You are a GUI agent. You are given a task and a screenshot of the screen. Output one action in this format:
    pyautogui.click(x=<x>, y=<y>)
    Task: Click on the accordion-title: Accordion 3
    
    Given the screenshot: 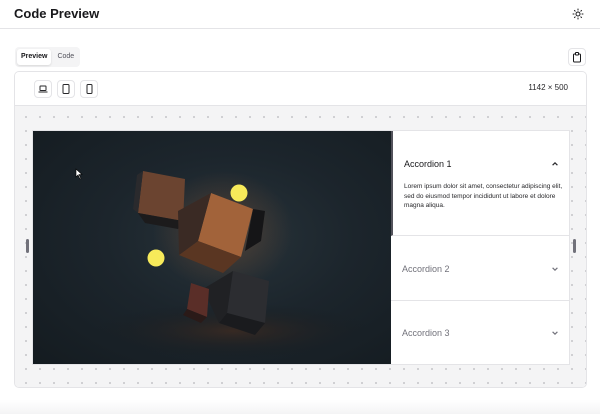 What is the action you would take?
    pyautogui.click(x=426, y=333)
    